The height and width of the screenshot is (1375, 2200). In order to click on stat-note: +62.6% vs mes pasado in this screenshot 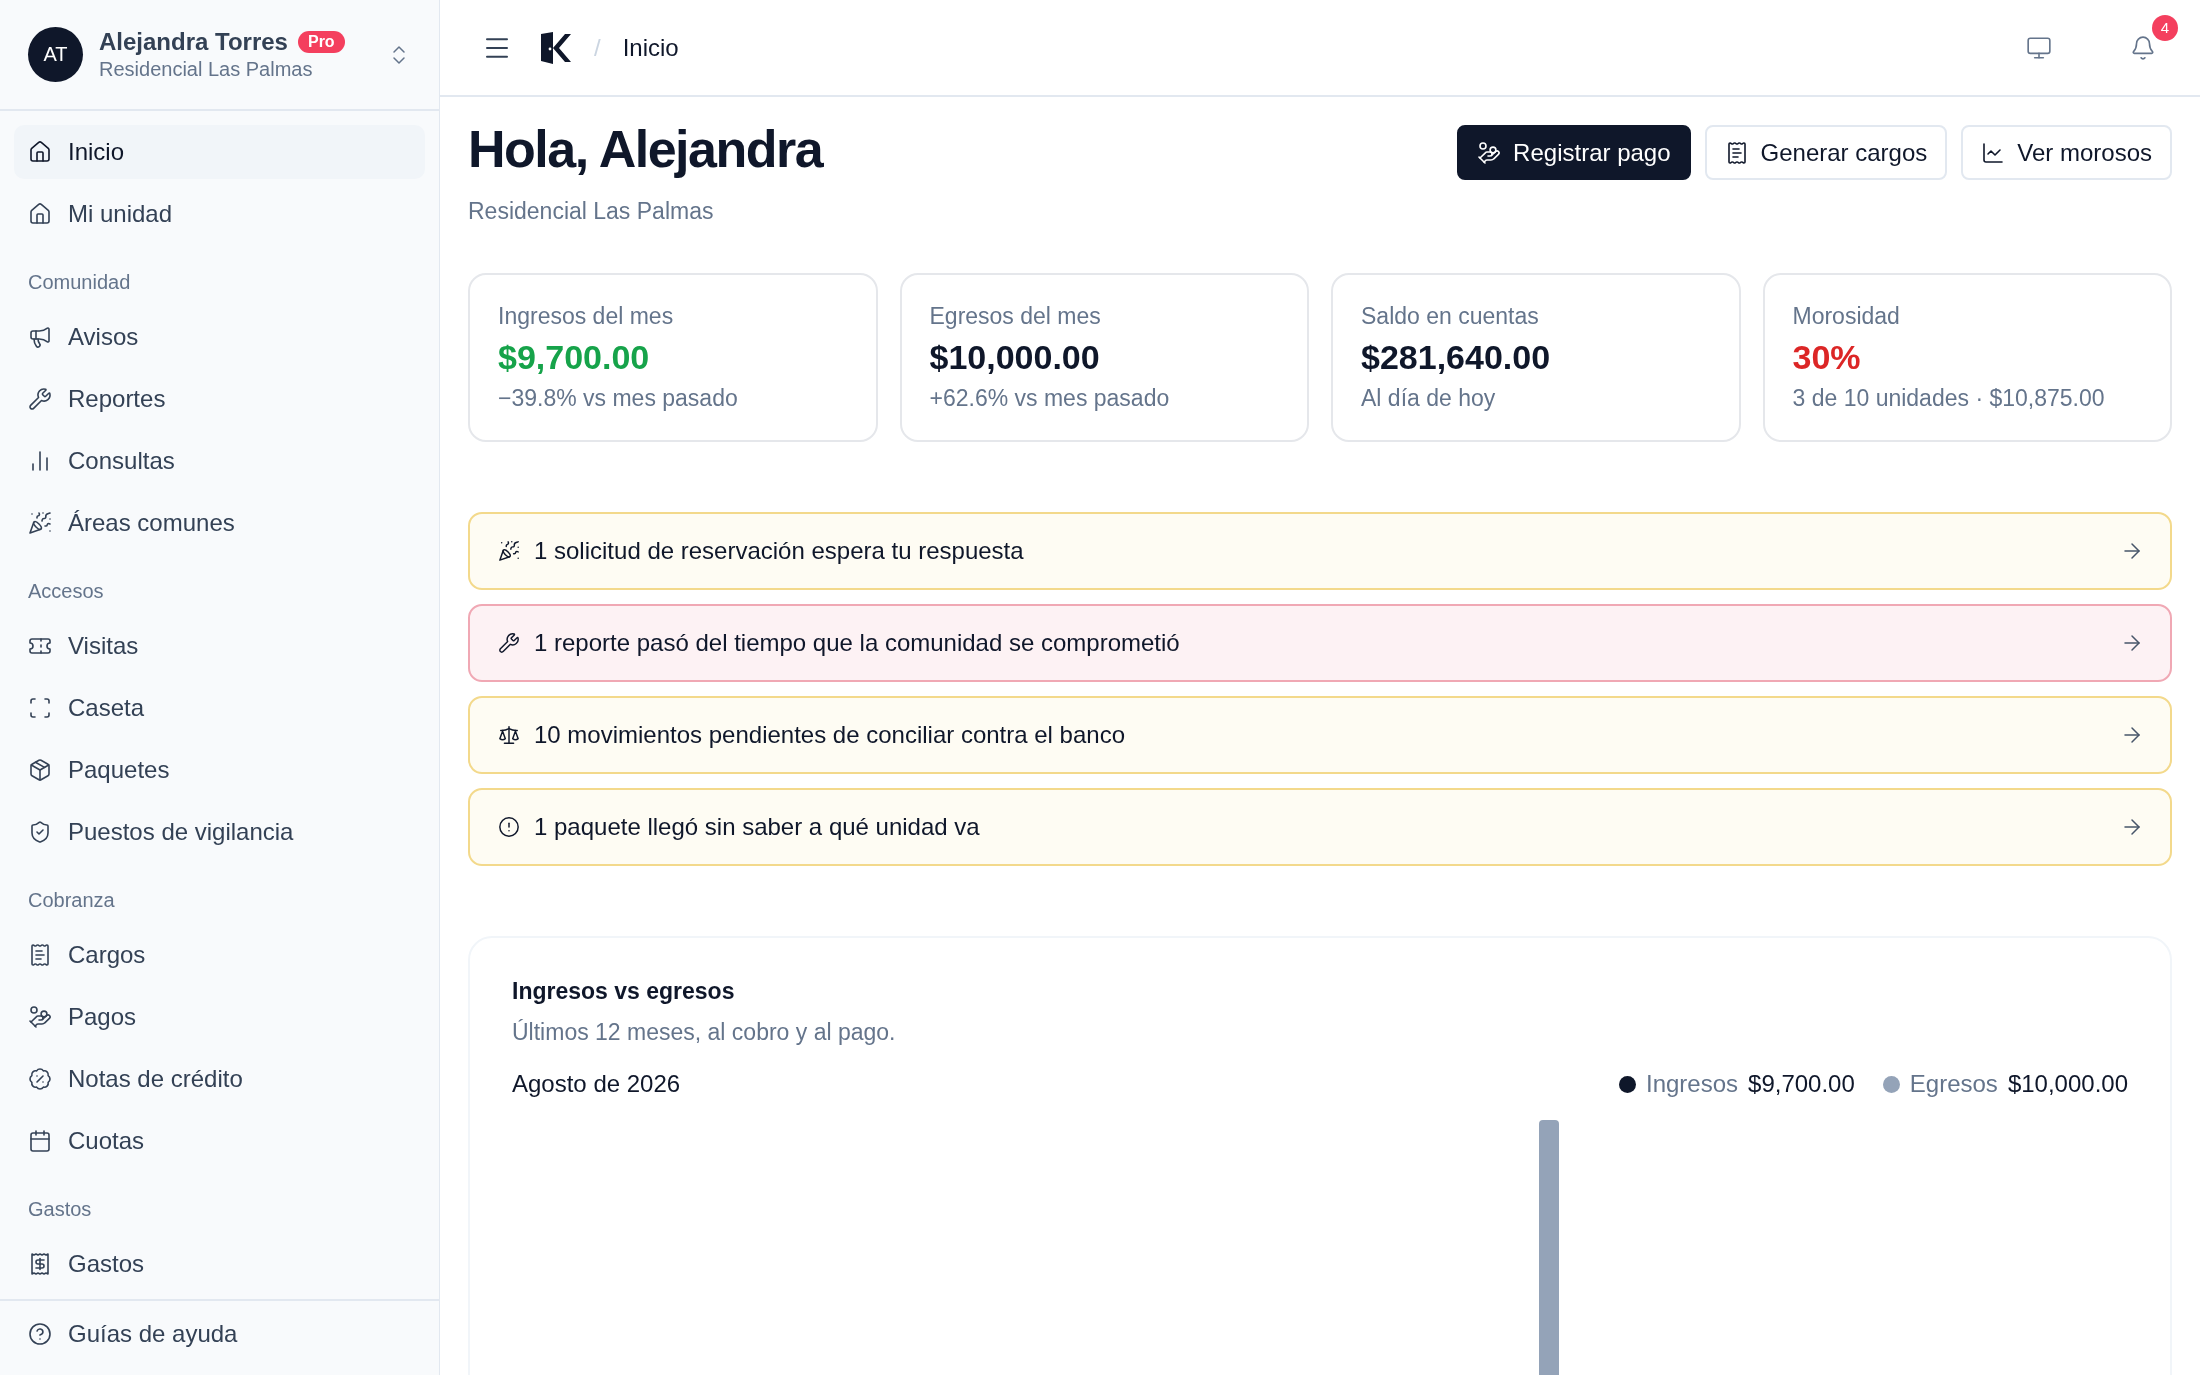, I will do `click(1050, 399)`.